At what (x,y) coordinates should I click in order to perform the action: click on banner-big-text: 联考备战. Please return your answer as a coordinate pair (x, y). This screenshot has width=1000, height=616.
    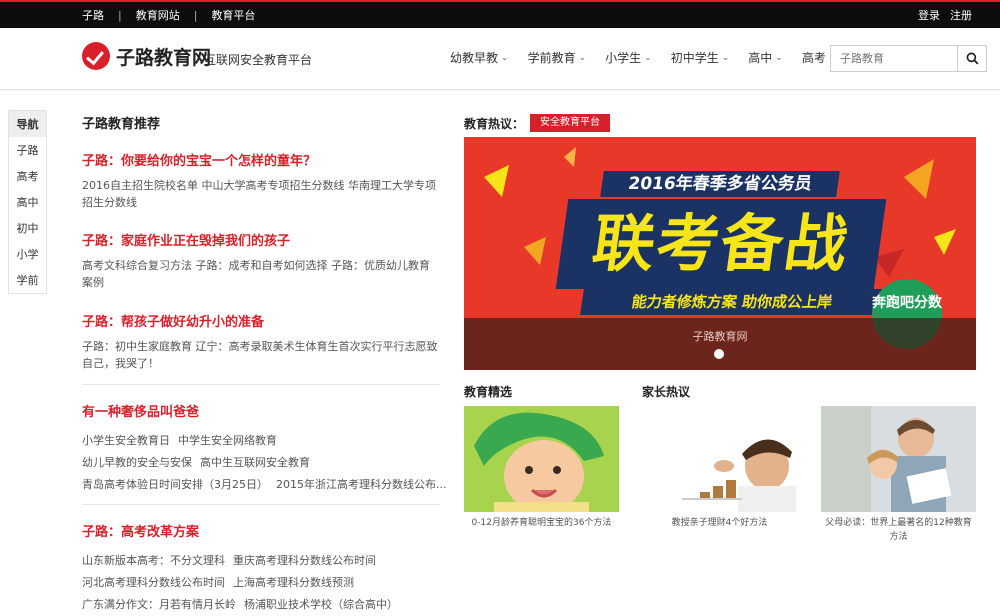
    Looking at the image, I should click on (721, 243).